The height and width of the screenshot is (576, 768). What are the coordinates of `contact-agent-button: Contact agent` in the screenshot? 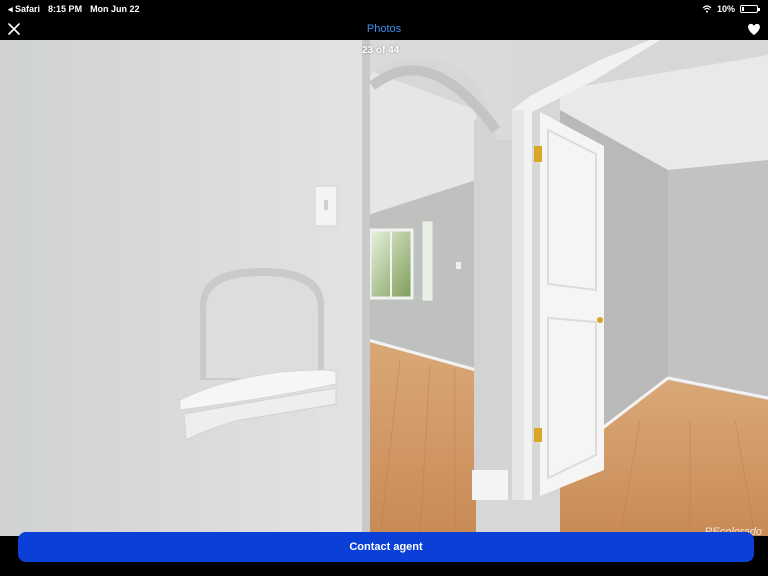 It's located at (386, 547).